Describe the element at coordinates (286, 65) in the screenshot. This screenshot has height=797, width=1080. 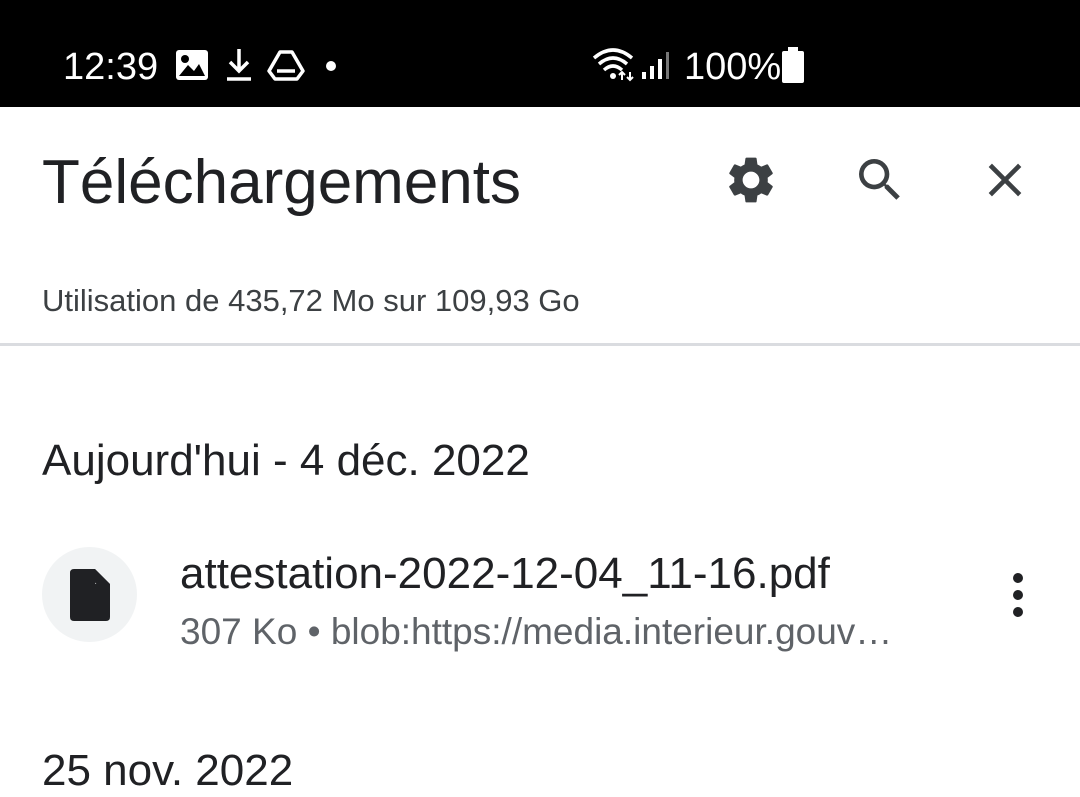
I see `drive-icon` at that location.